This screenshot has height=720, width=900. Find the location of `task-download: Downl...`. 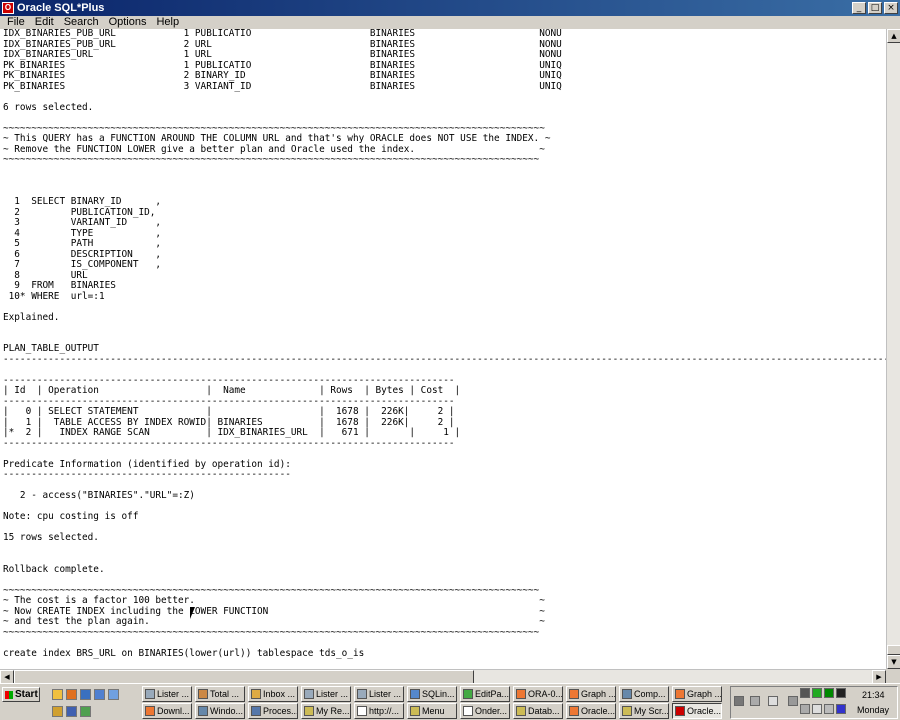

task-download: Downl... is located at coordinates (167, 711).